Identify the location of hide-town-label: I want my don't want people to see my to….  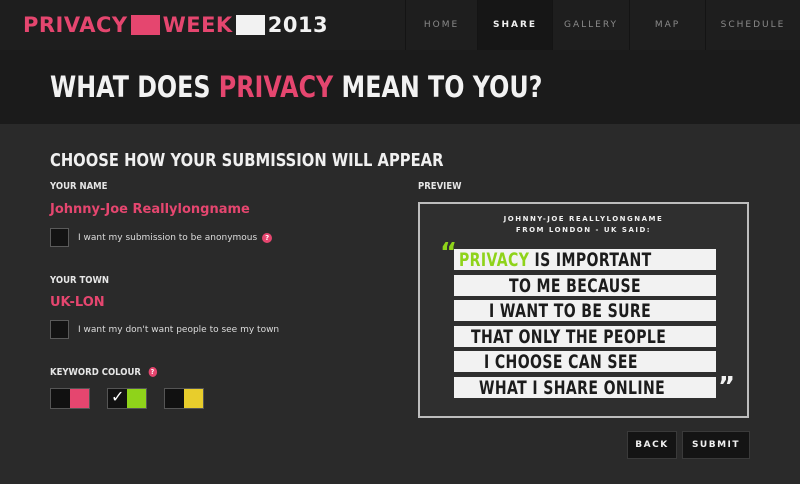
(179, 329).